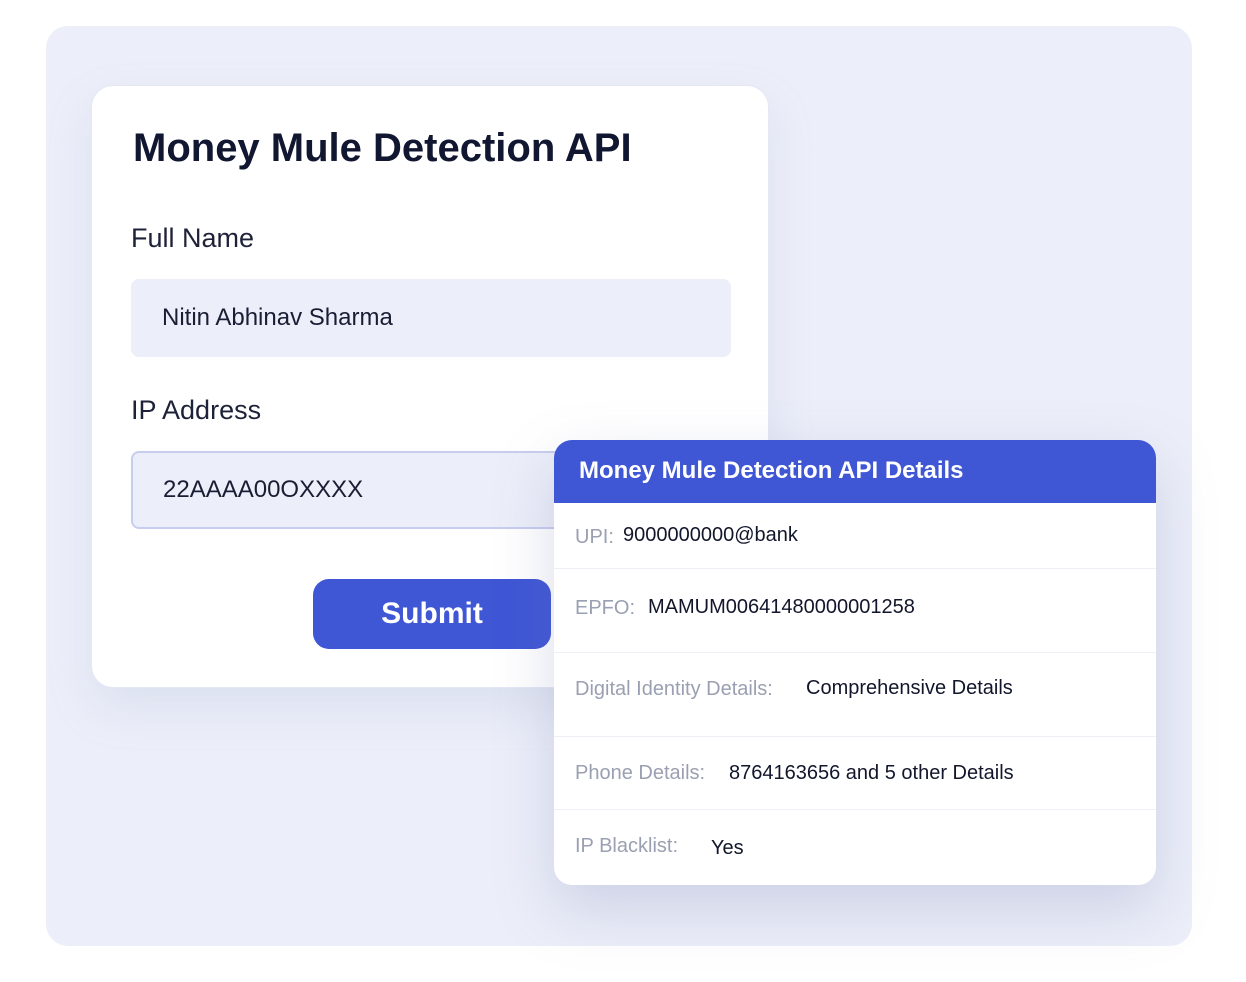 This screenshot has height=982, width=1246. What do you see at coordinates (196, 410) in the screenshot?
I see `ip-address-label: IP Address` at bounding box center [196, 410].